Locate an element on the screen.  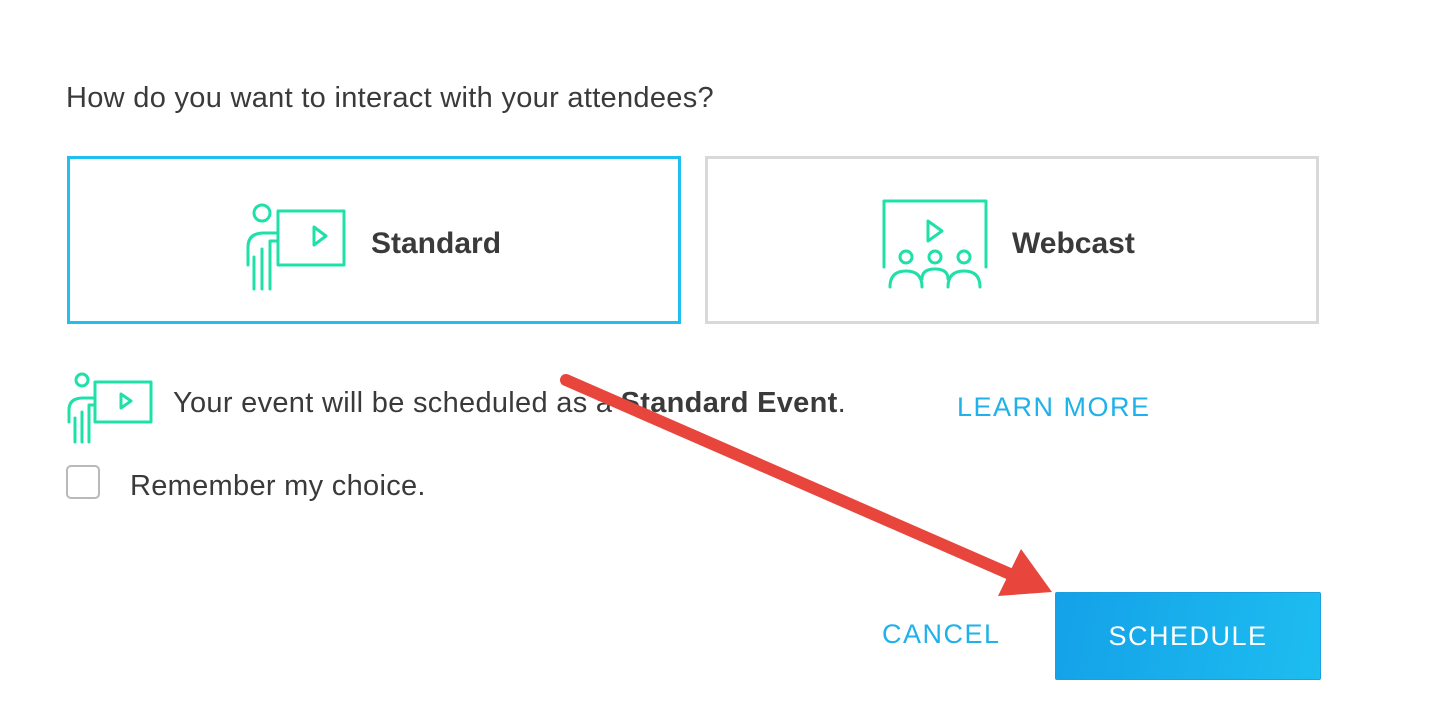
option-standard-card: Standard is located at coordinates (374, 240).